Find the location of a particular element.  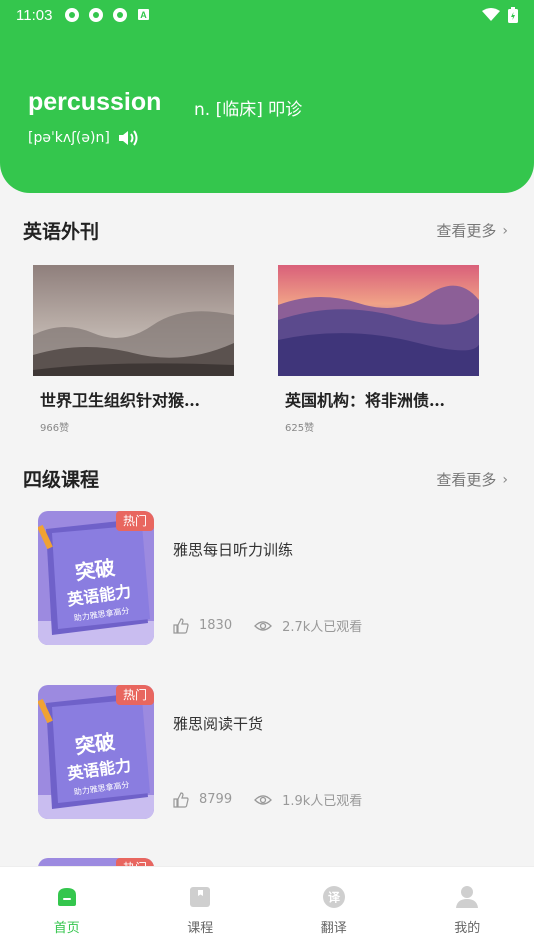

status-bar: 11:03 A is located at coordinates (267, 15).